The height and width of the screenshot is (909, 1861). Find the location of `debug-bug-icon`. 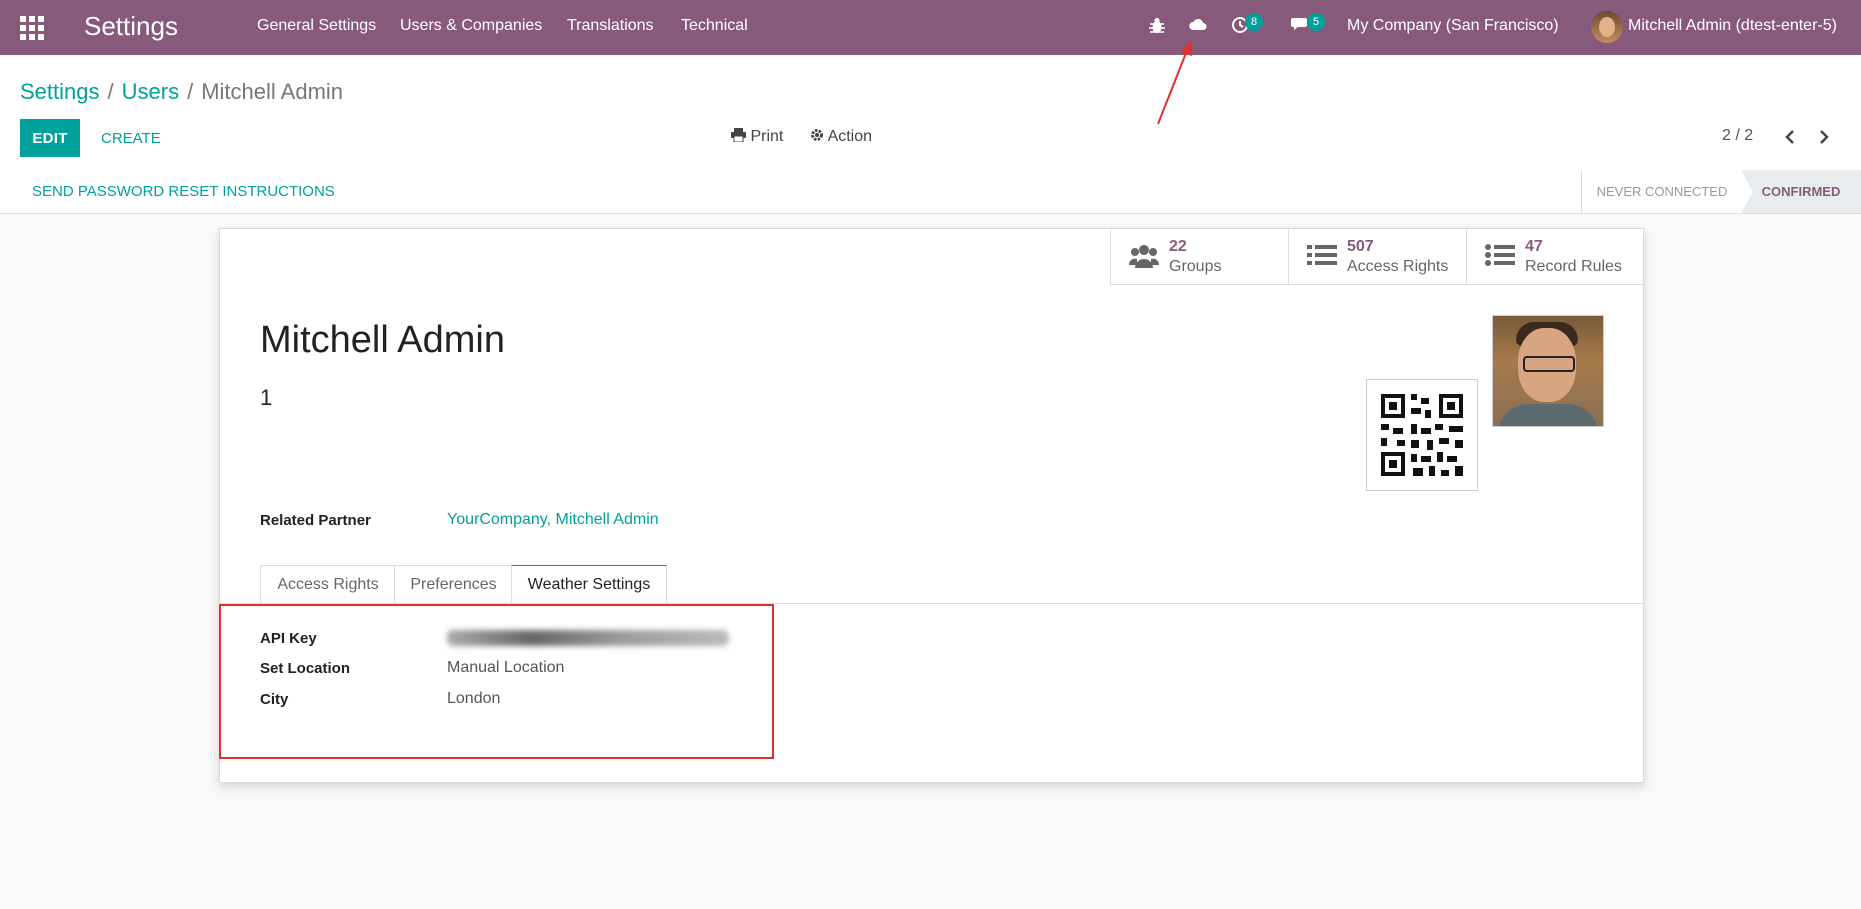

debug-bug-icon is located at coordinates (1157, 26).